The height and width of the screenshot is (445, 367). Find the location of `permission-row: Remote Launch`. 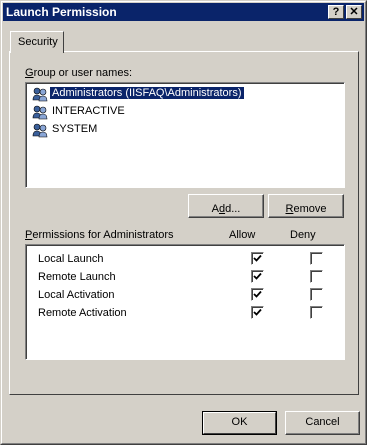

permission-row: Remote Launch is located at coordinates (186, 278).